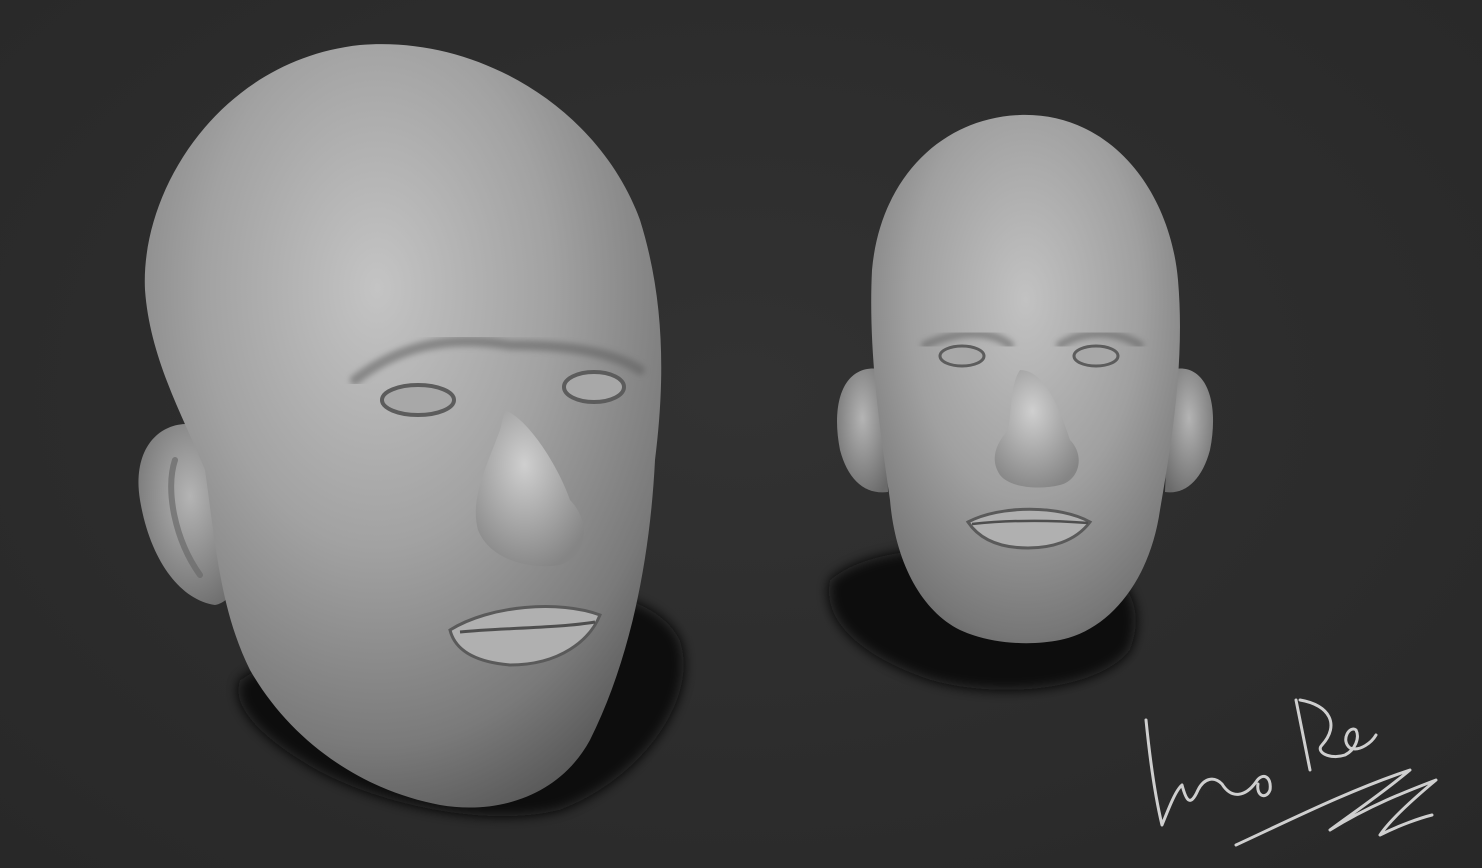 Image resolution: width=1482 pixels, height=868 pixels. I want to click on artist-signature, so click(1291, 772).